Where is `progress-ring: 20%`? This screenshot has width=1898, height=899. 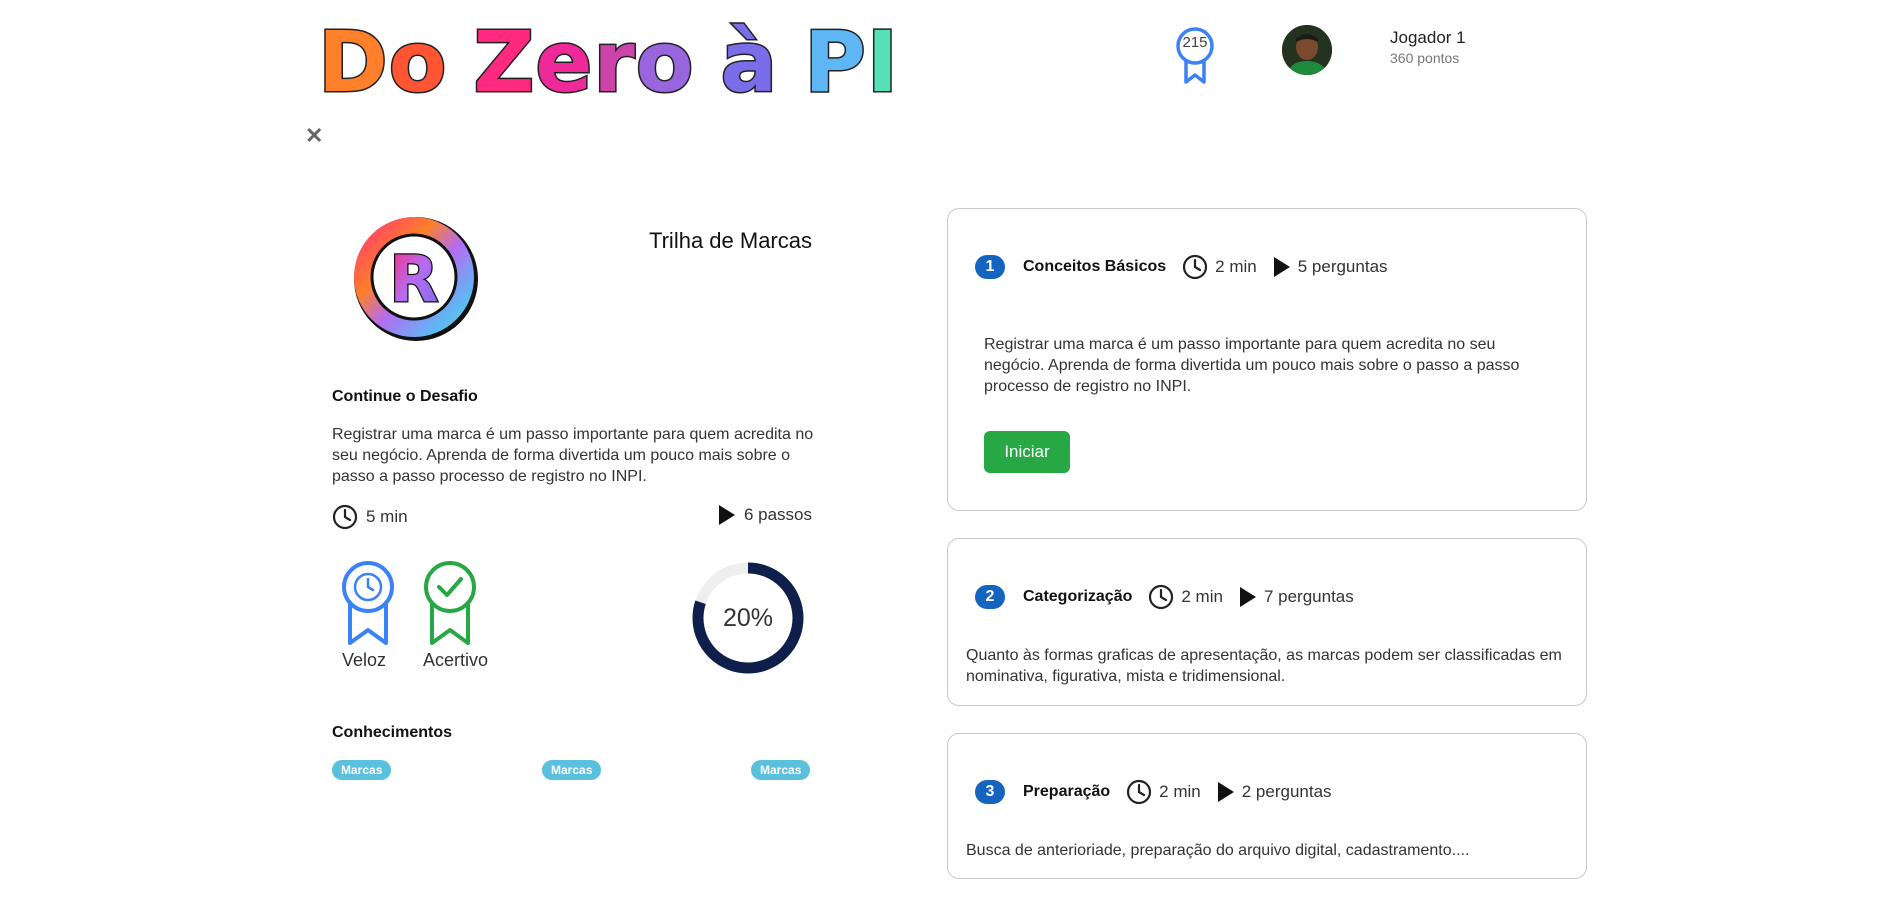 progress-ring: 20% is located at coordinates (748, 618).